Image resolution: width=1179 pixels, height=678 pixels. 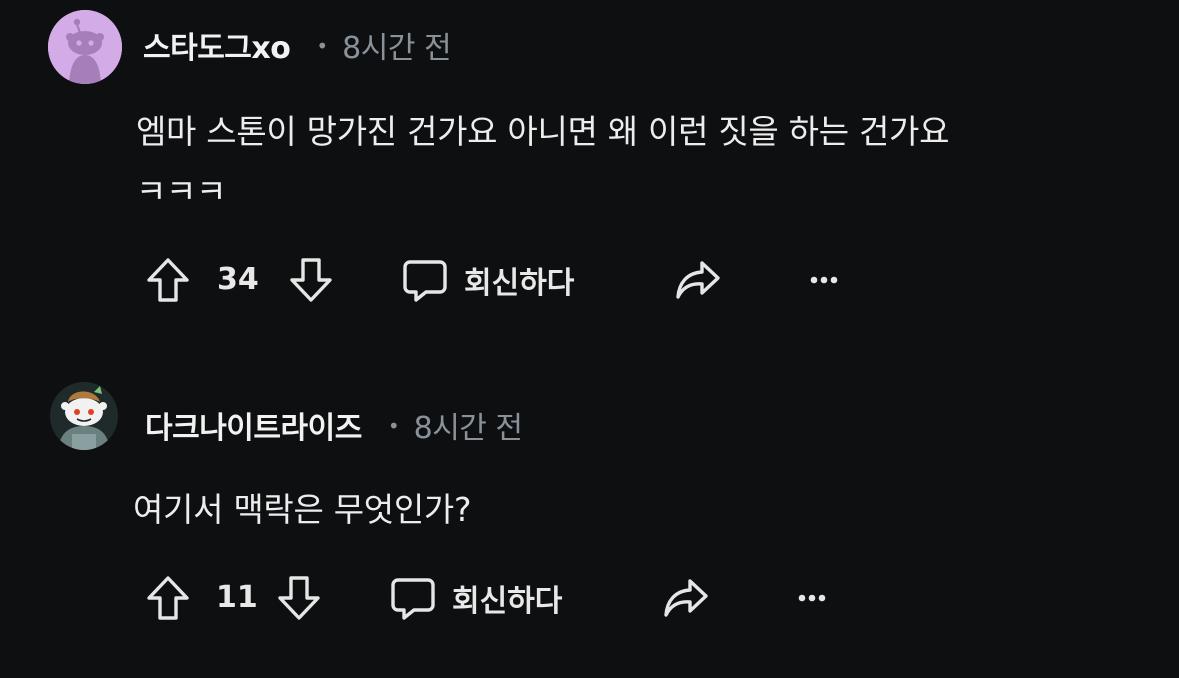 What do you see at coordinates (181, 191) in the screenshot?
I see `comment-text-line: ㅋㅋㅋ` at bounding box center [181, 191].